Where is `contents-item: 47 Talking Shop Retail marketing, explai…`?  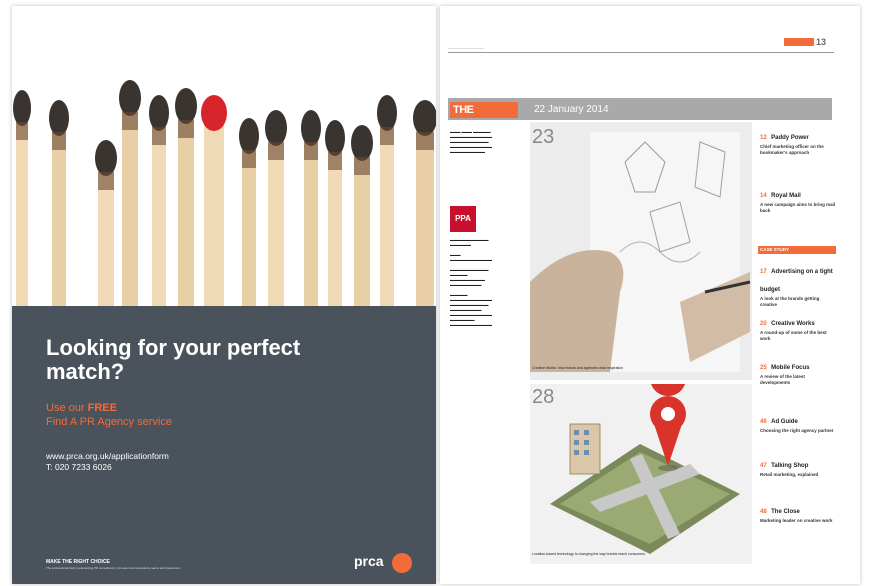
contents-item: 47 Talking Shop Retail marketing, explai… is located at coordinates (798, 466).